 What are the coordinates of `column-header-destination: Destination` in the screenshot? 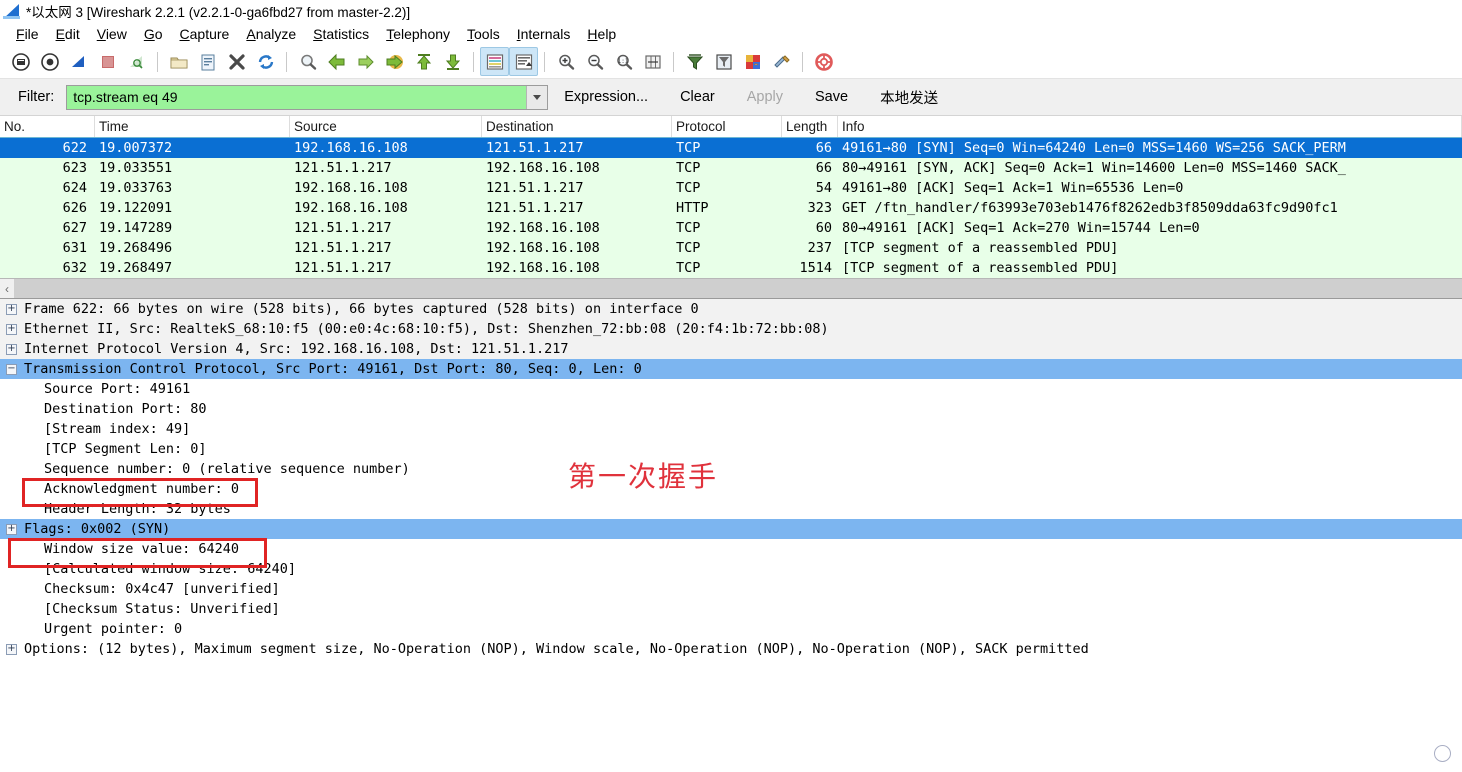 It's located at (577, 126).